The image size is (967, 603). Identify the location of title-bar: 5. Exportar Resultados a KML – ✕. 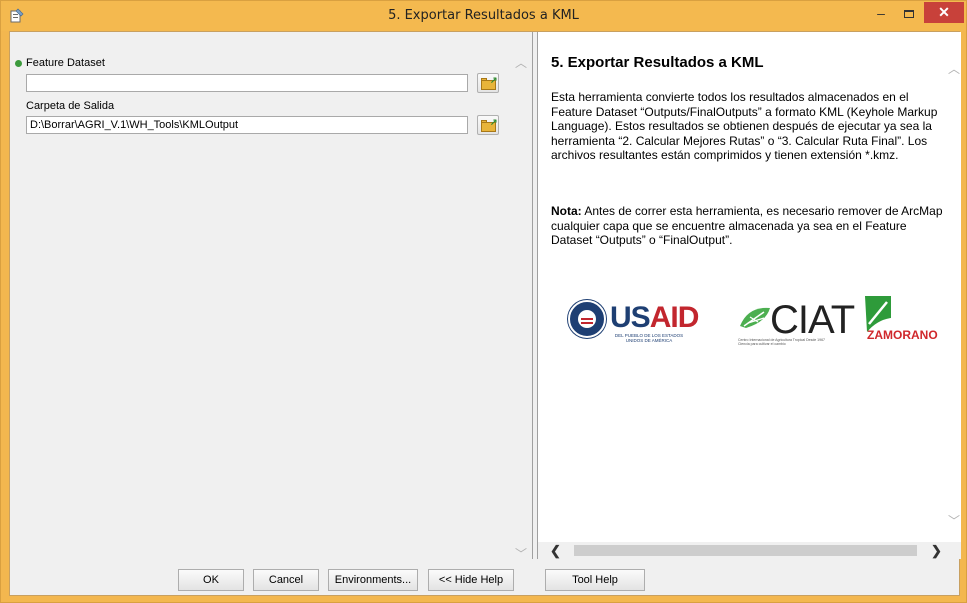
(483, 16).